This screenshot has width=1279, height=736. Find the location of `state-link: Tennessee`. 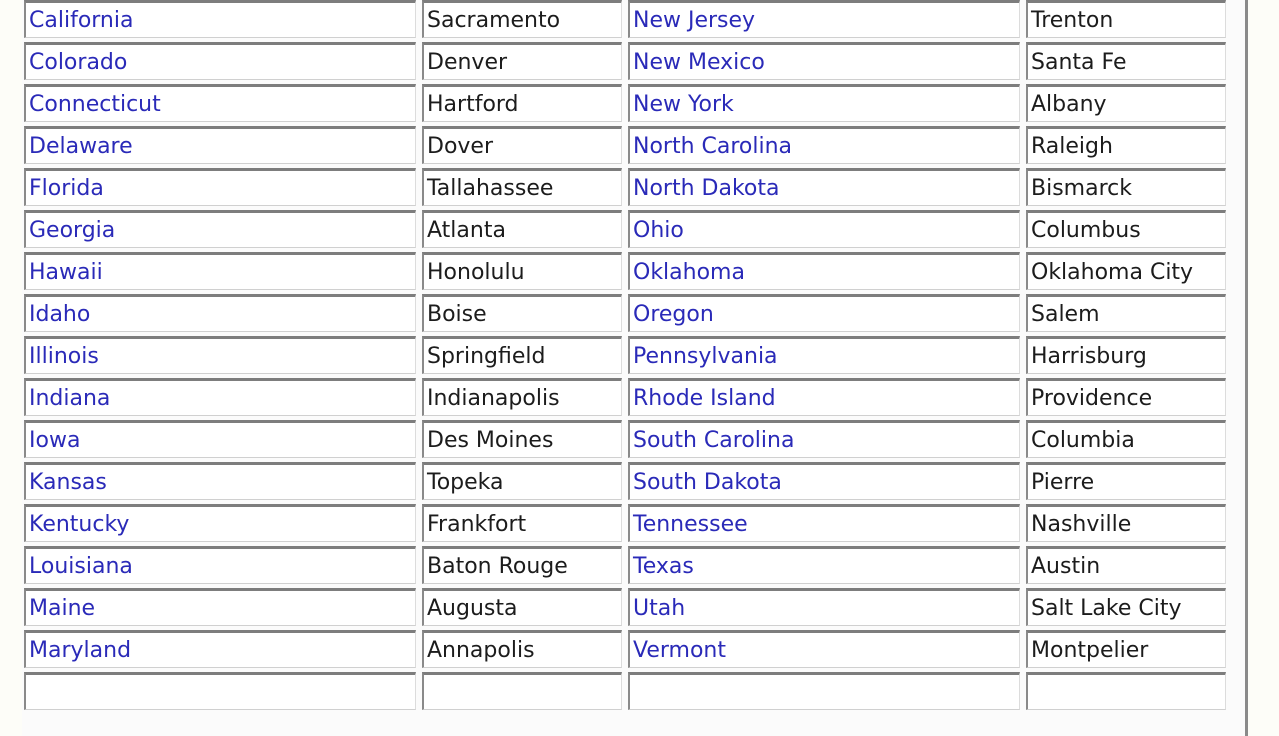

state-link: Tennessee is located at coordinates (824, 523).